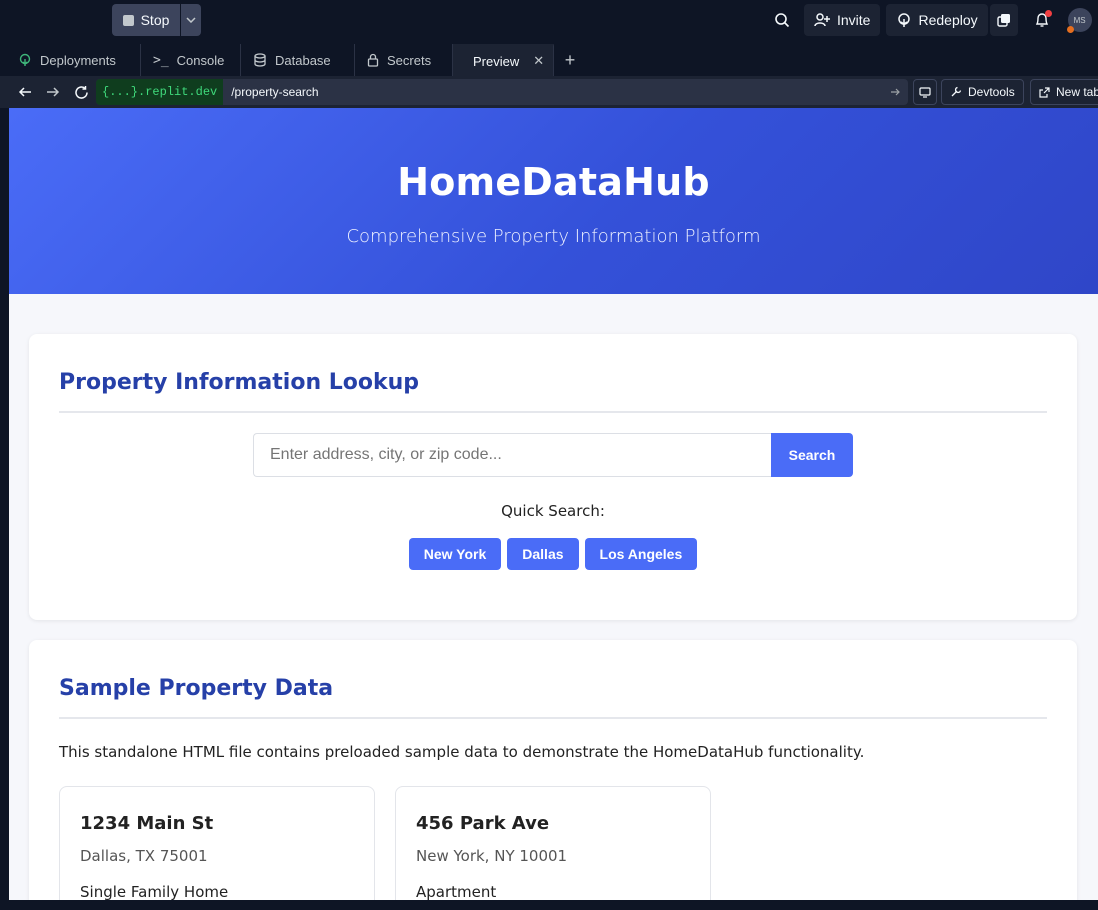 Image resolution: width=1098 pixels, height=910 pixels. What do you see at coordinates (154, 891) in the screenshot?
I see `property-type: Single Family Home` at bounding box center [154, 891].